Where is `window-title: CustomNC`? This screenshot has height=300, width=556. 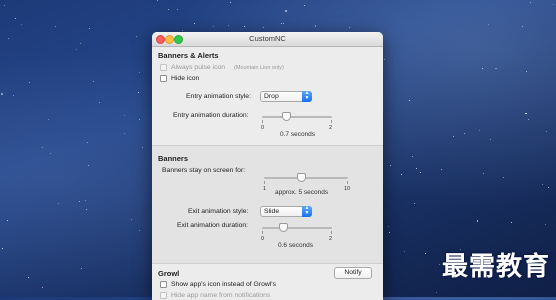
window-title: CustomNC is located at coordinates (267, 38).